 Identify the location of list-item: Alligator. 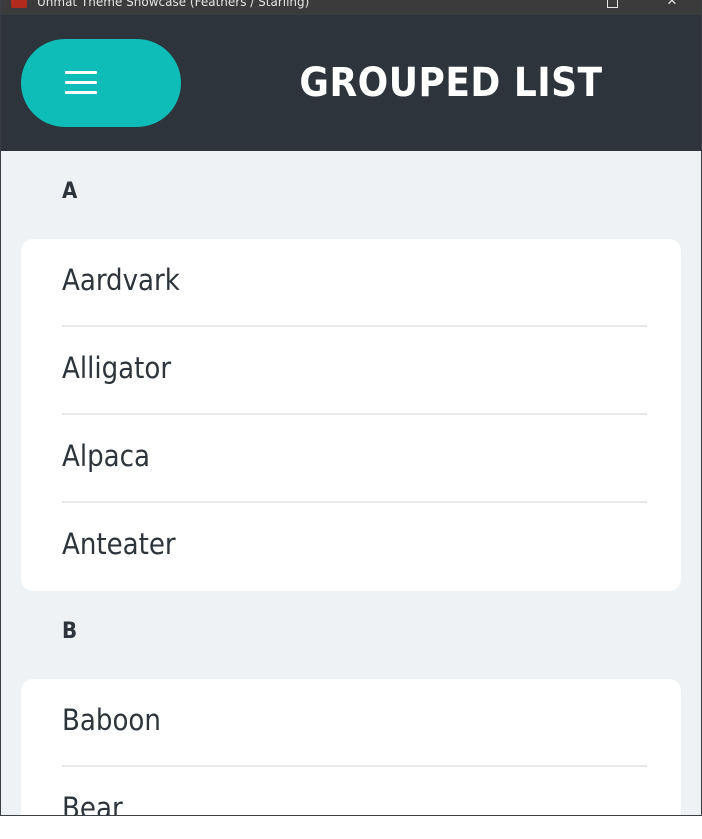
(351, 371).